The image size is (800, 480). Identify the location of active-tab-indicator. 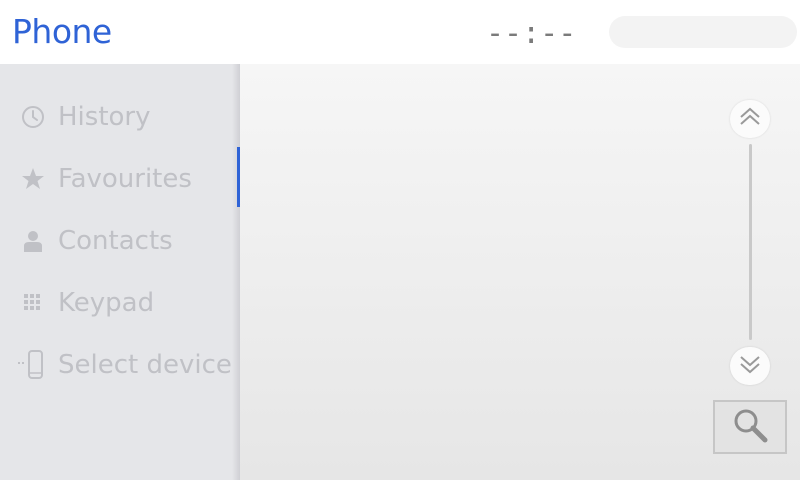
(238, 177).